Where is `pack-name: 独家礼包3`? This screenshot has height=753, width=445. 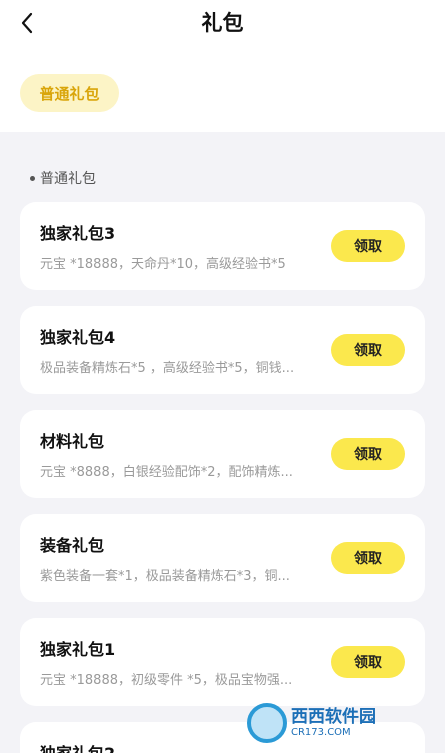 pack-name: 独家礼包3 is located at coordinates (78, 233).